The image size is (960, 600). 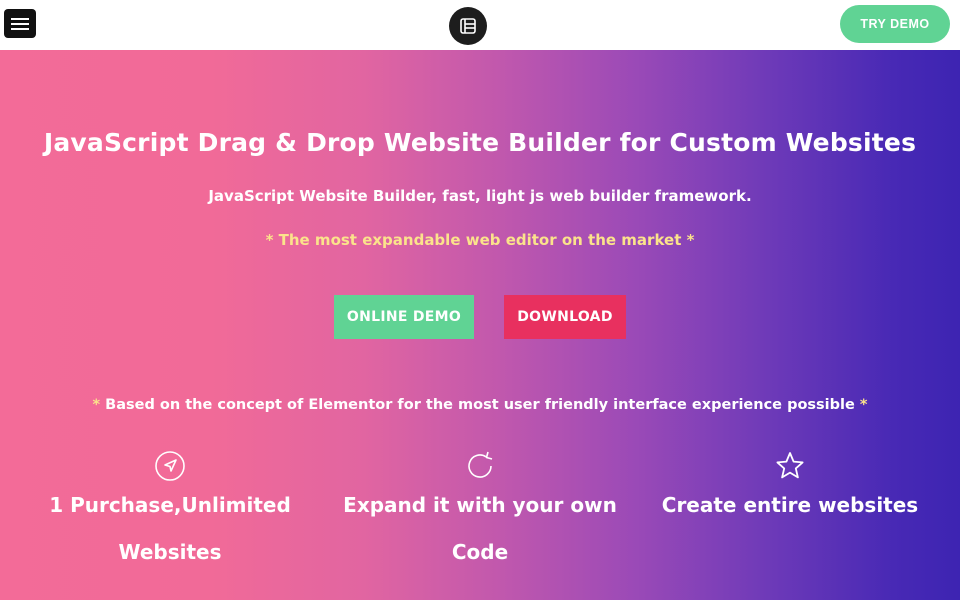 What do you see at coordinates (480, 464) in the screenshot?
I see `refresh-icon` at bounding box center [480, 464].